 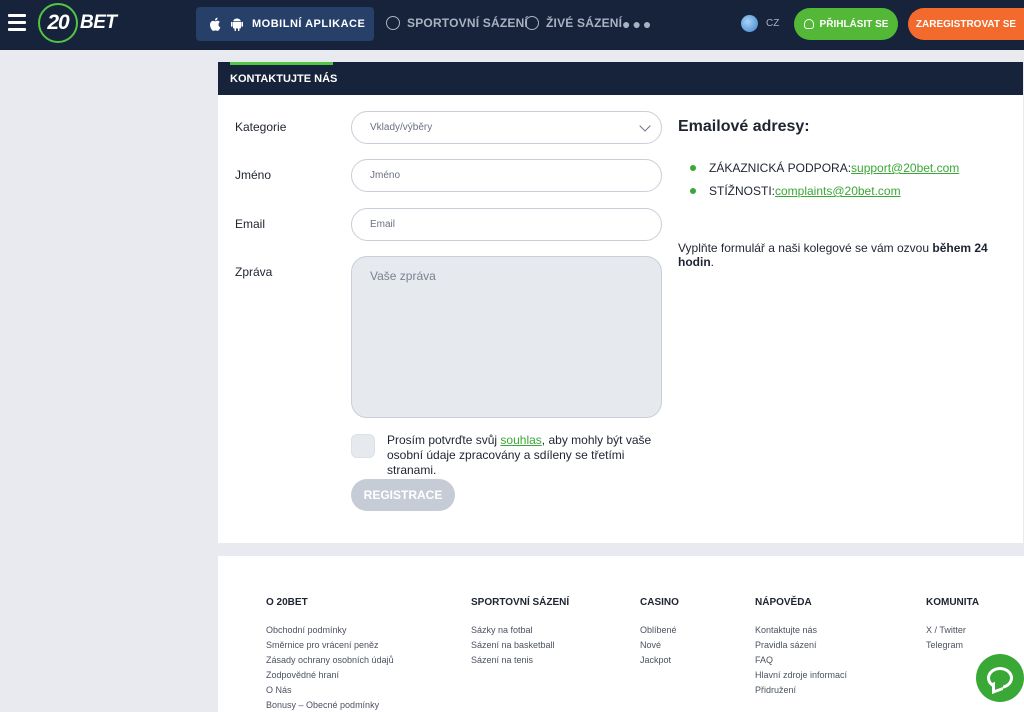 What do you see at coordinates (744, 126) in the screenshot?
I see `emails-title: Emailové adresy:` at bounding box center [744, 126].